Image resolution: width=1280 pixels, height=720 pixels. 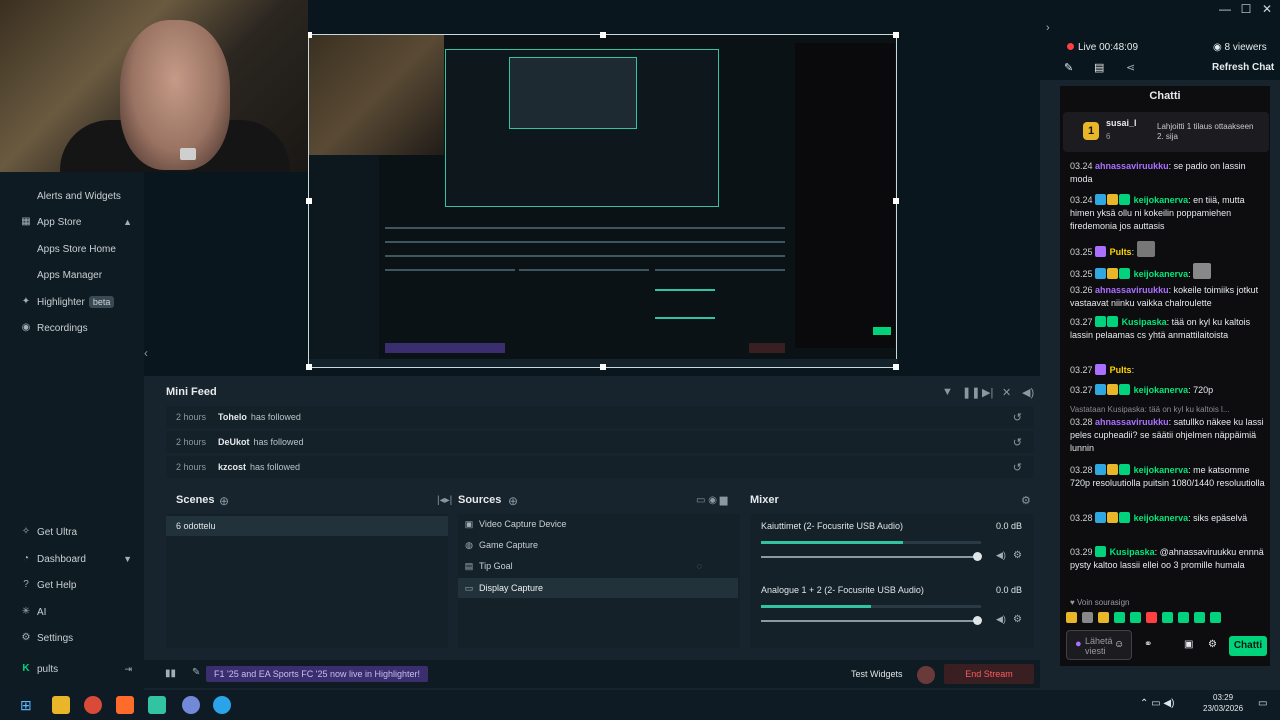 I want to click on nested-sidebar, so click(x=344, y=260).